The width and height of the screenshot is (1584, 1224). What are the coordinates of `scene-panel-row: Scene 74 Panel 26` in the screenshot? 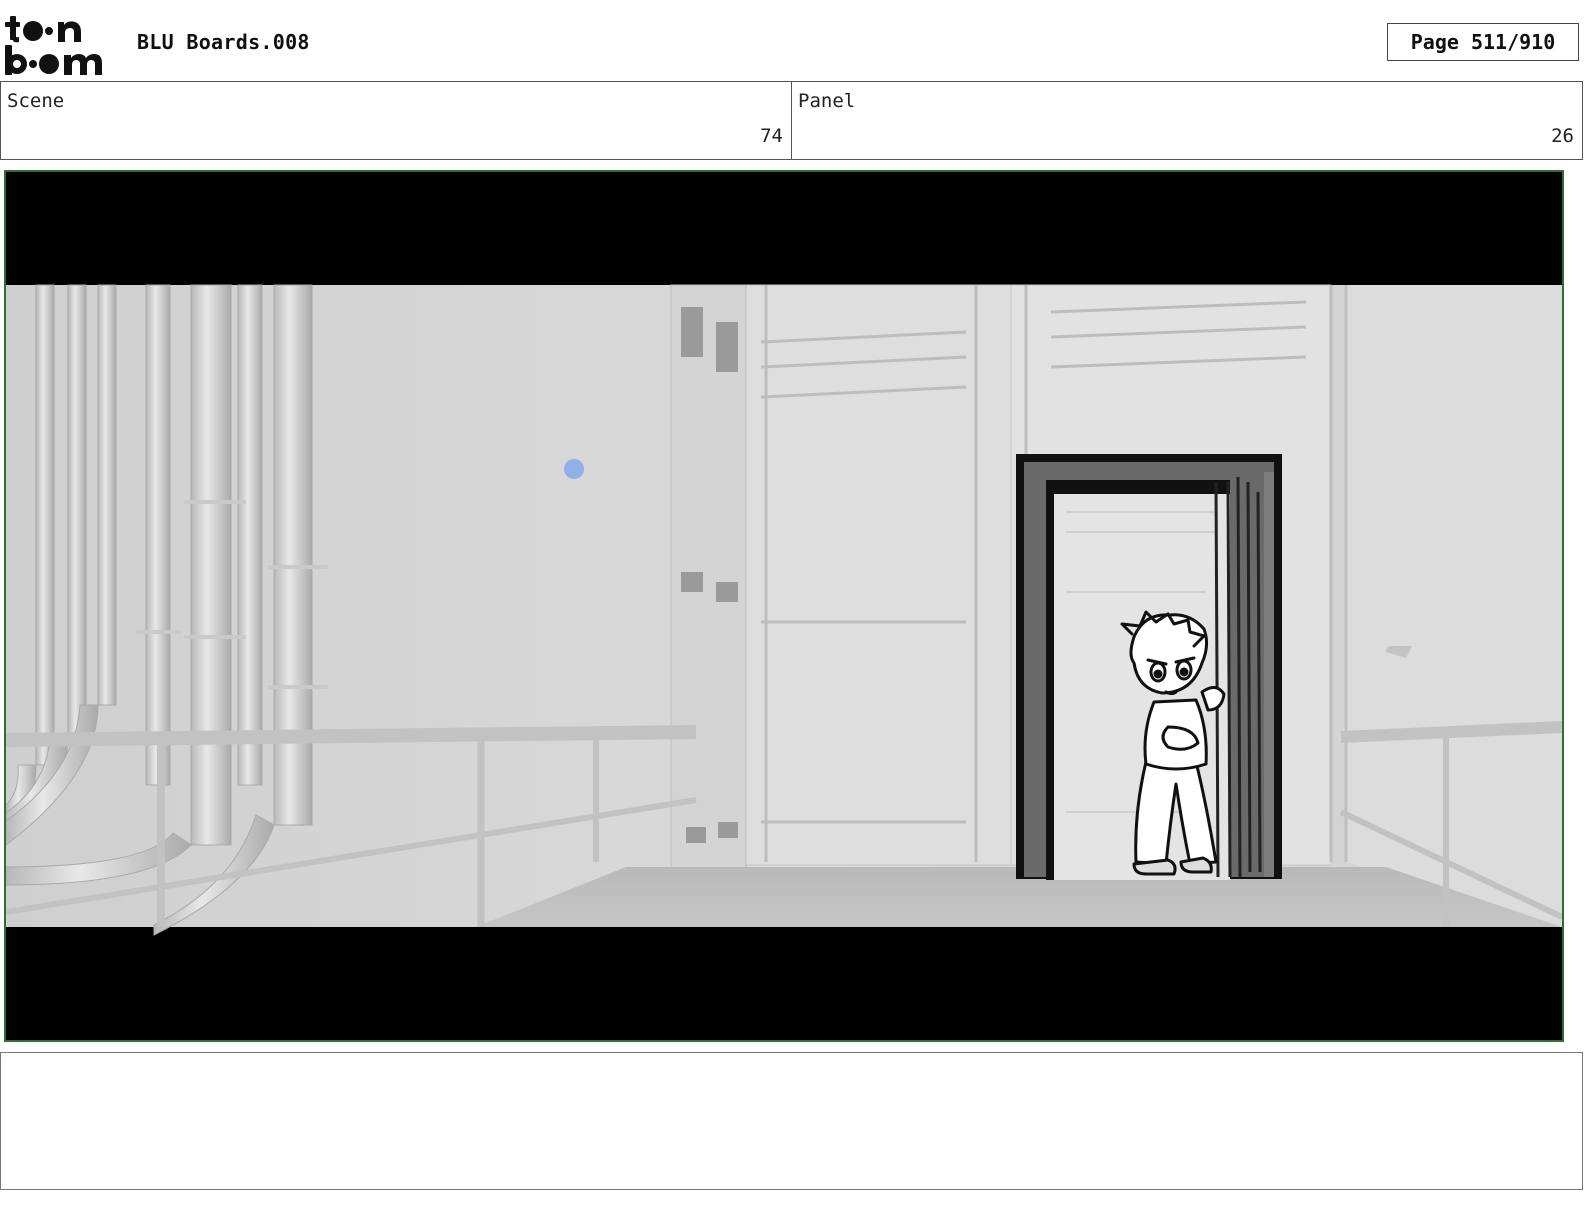 It's located at (791, 120).